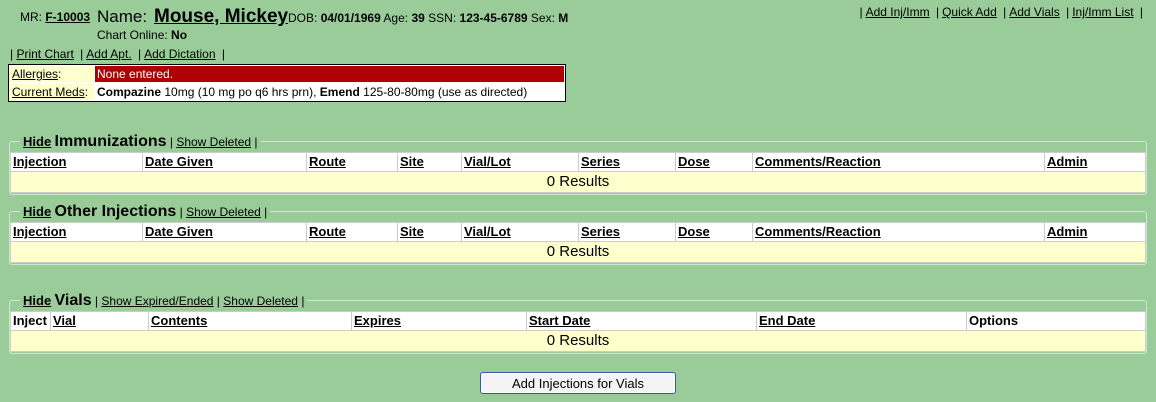 The width and height of the screenshot is (1156, 402). What do you see at coordinates (37, 300) in the screenshot?
I see `hide-vials-link: Hide` at bounding box center [37, 300].